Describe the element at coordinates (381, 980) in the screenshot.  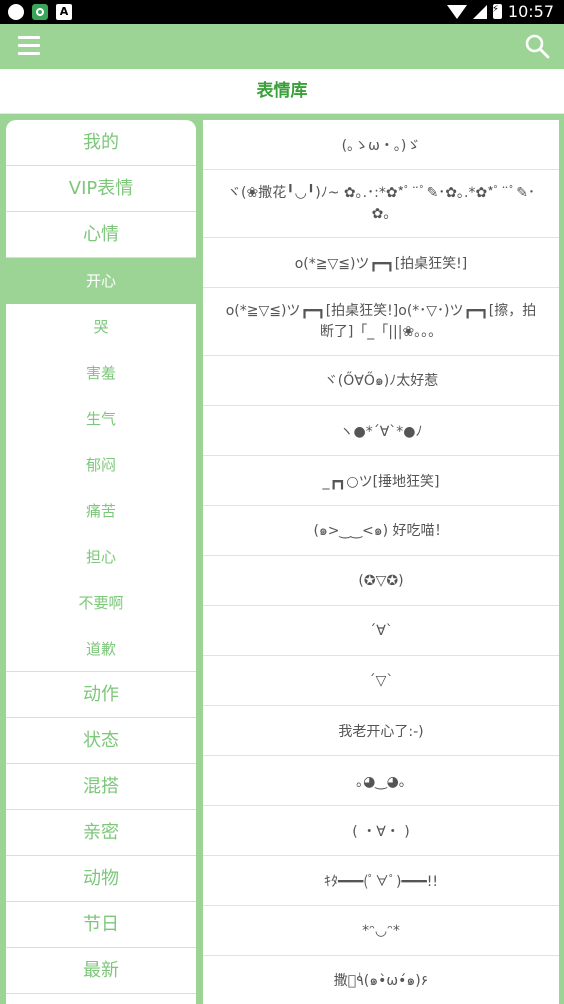
I see `emoticon-row: 撒花ٰ٩(๑•̀ω•́๑)۶` at that location.